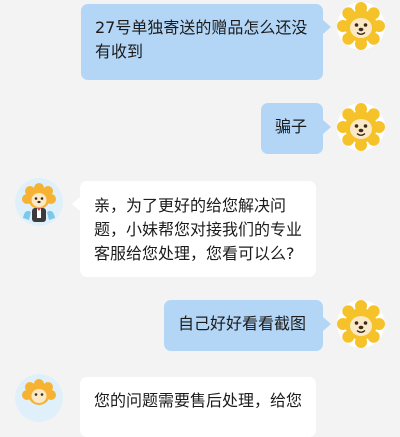 This screenshot has height=437, width=400. I want to click on message-text: 27号单独寄送的赠品怎么还没有收到, so click(201, 39).